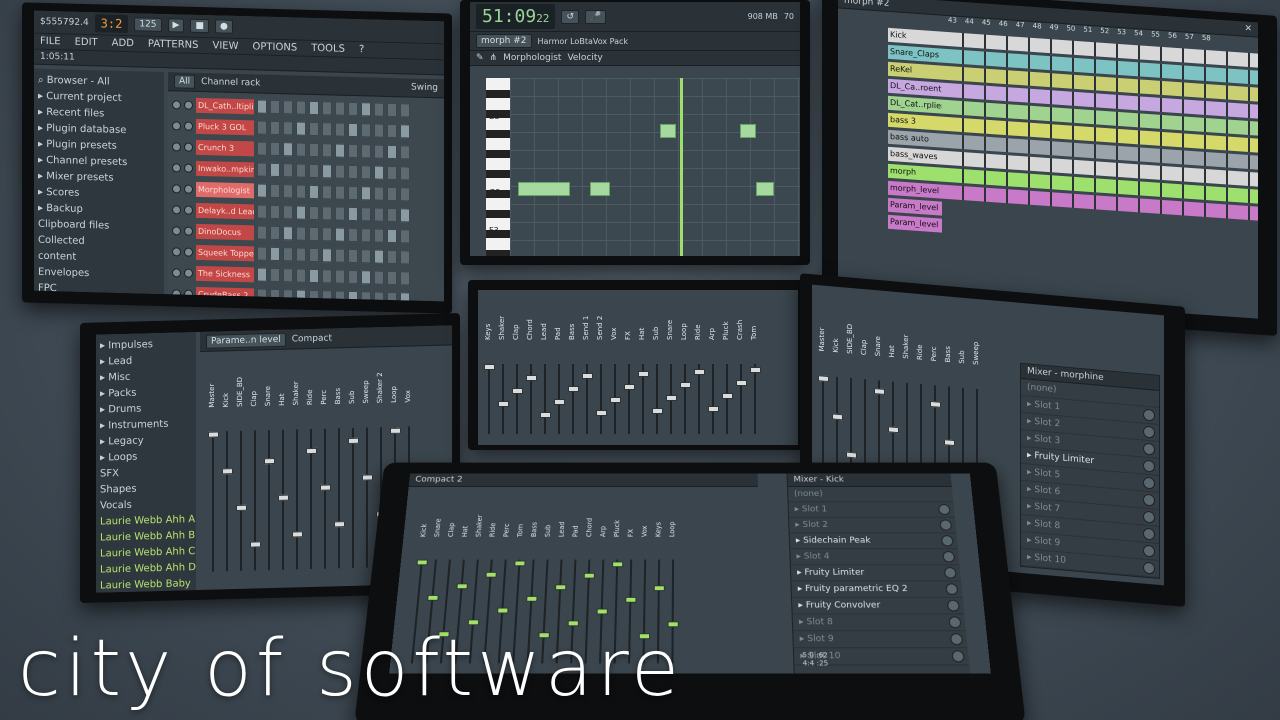 This screenshot has width=1280, height=720. Describe the element at coordinates (570, 17) in the screenshot. I see `undo-icon: ↺` at that location.